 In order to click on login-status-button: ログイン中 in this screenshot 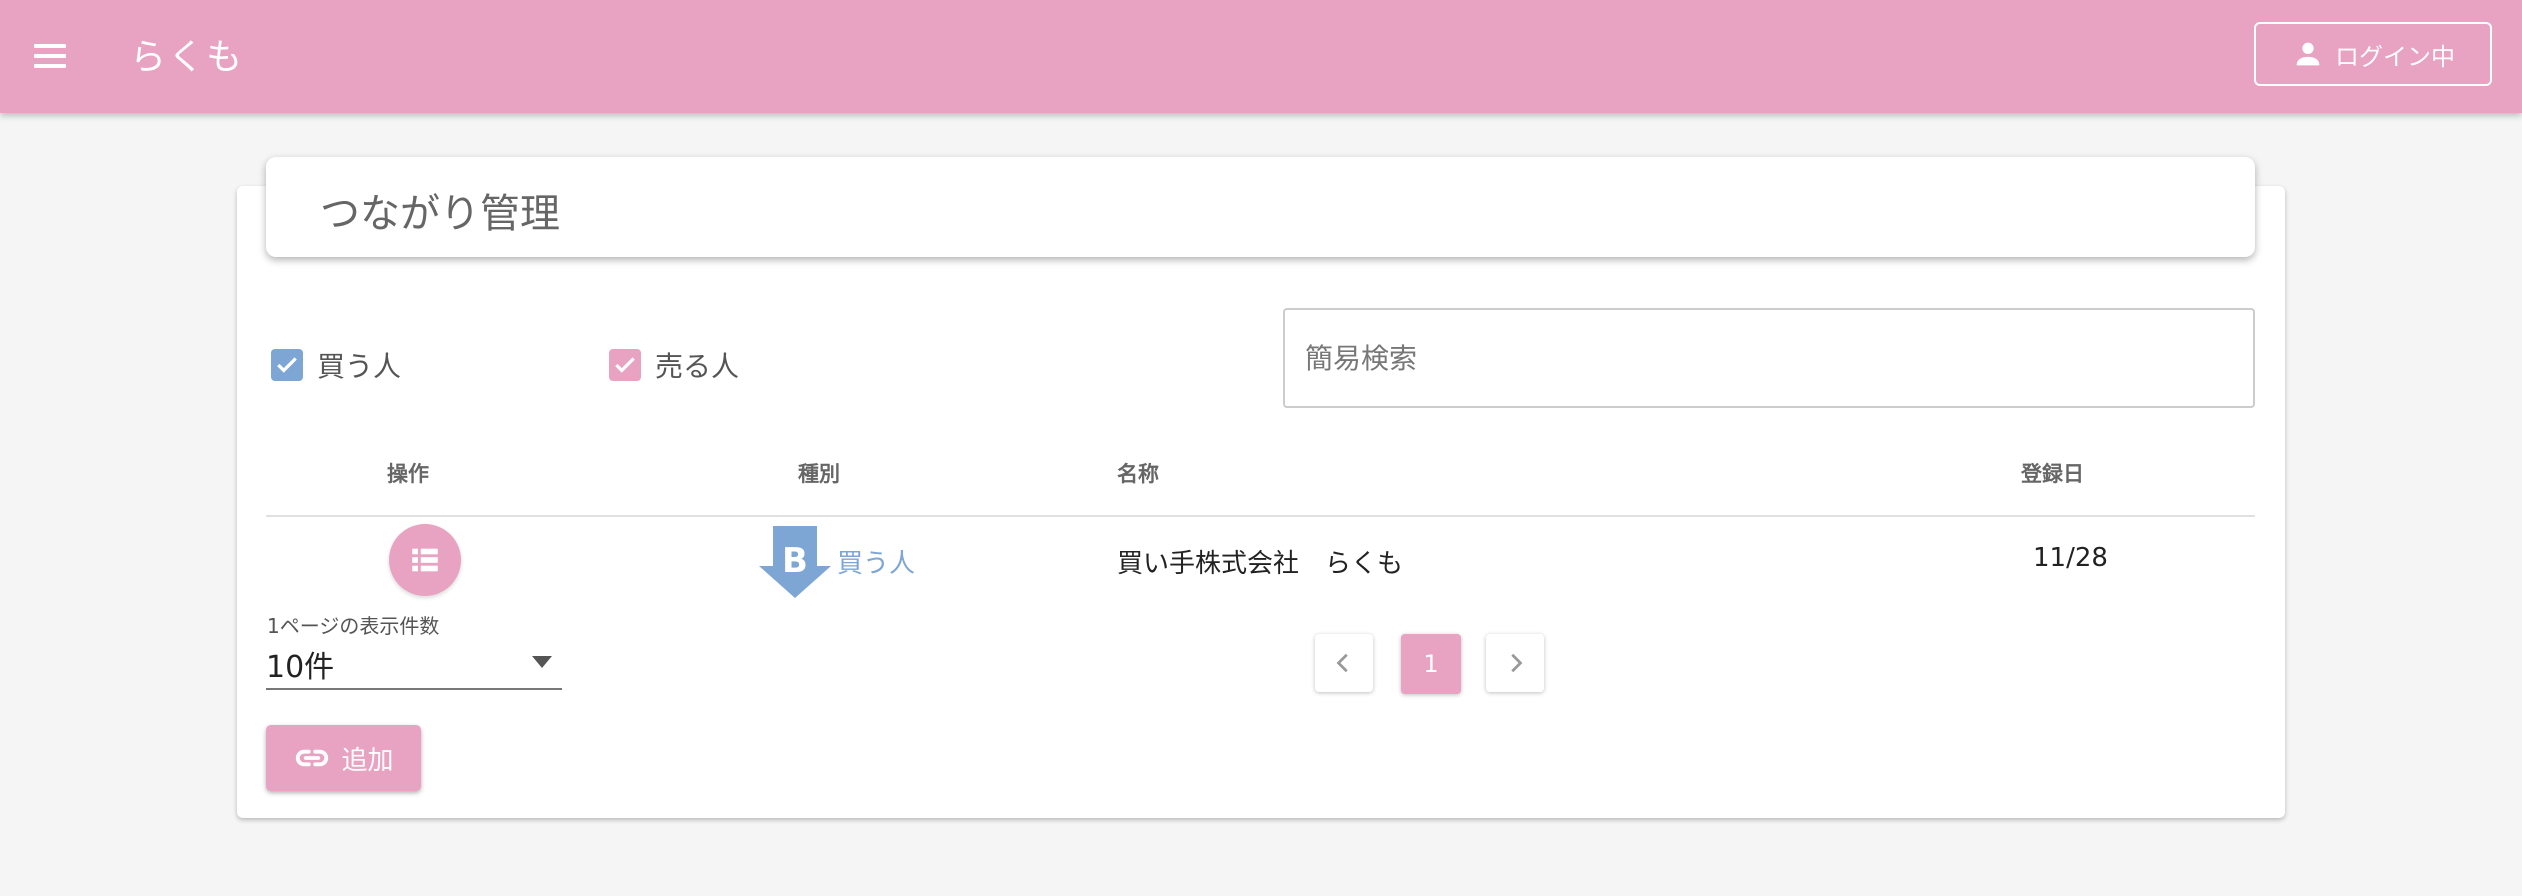, I will do `click(2373, 54)`.